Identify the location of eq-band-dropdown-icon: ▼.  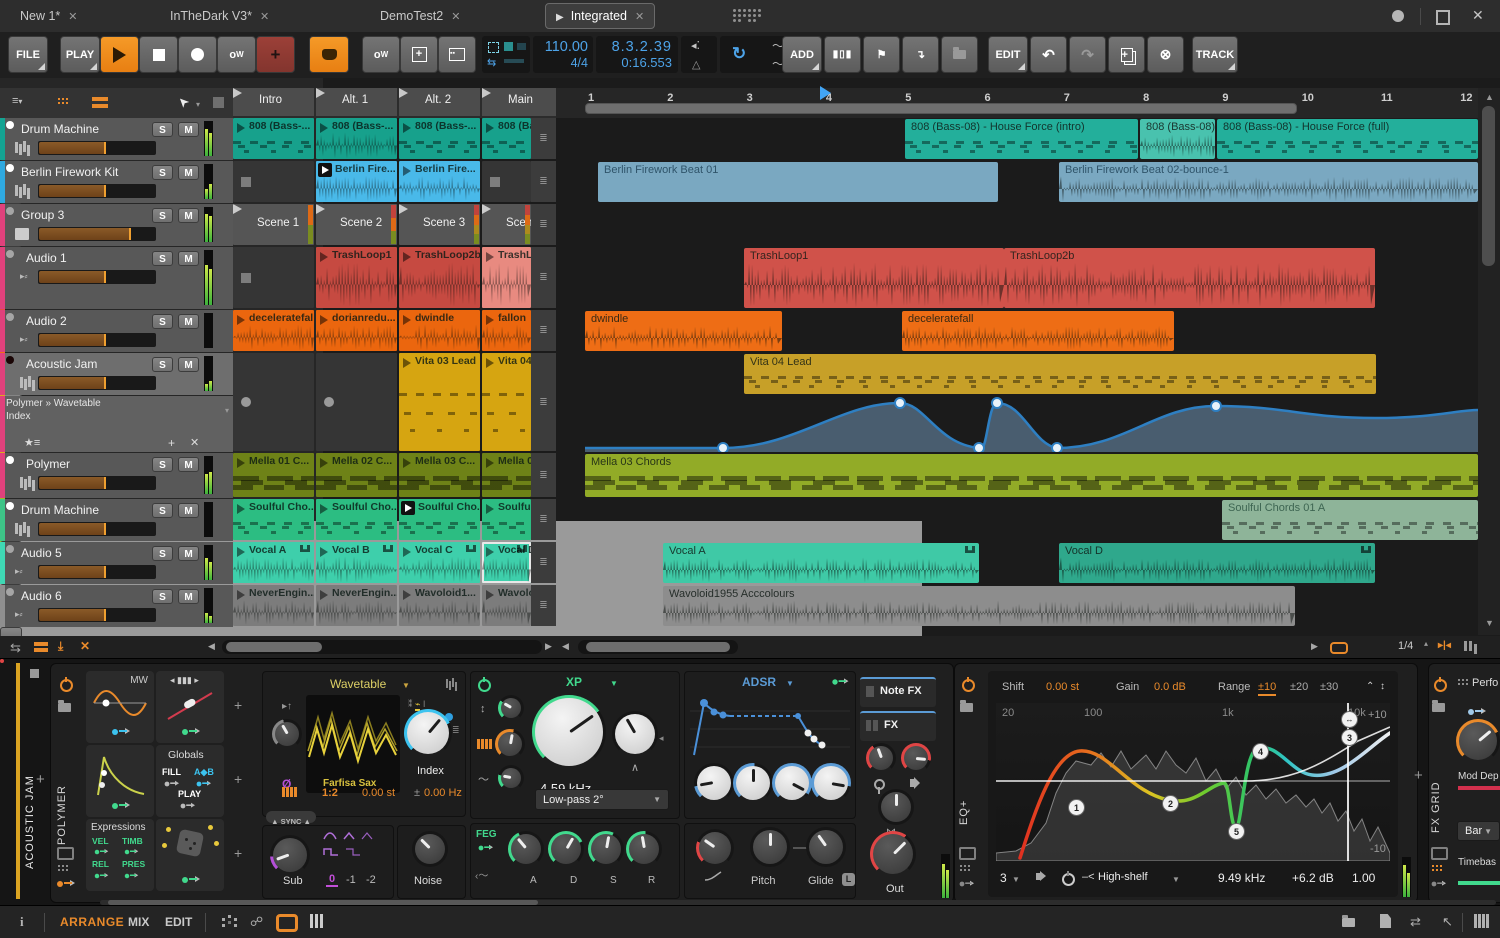
(1016, 879).